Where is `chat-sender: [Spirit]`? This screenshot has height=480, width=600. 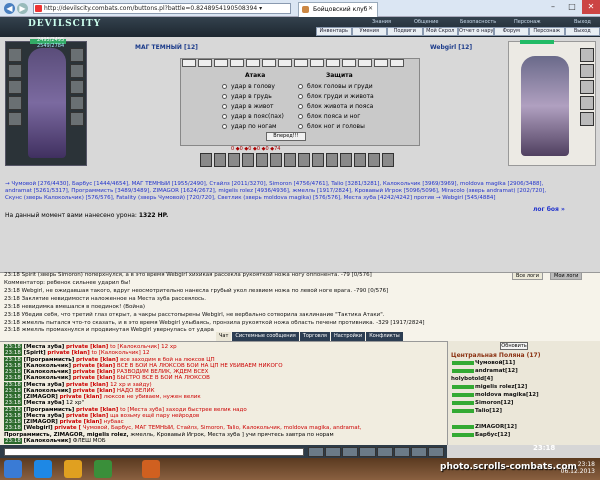
chat-sender: [Spirit] is located at coordinates (35, 353).